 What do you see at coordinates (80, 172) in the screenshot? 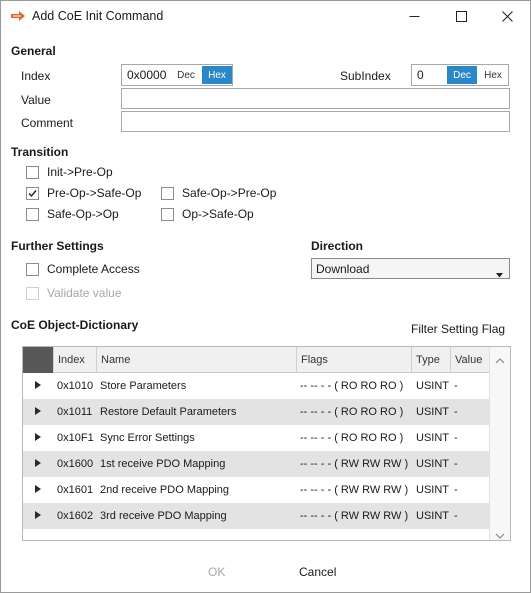
I see `checkbox-label: Init->Pre-Op` at bounding box center [80, 172].